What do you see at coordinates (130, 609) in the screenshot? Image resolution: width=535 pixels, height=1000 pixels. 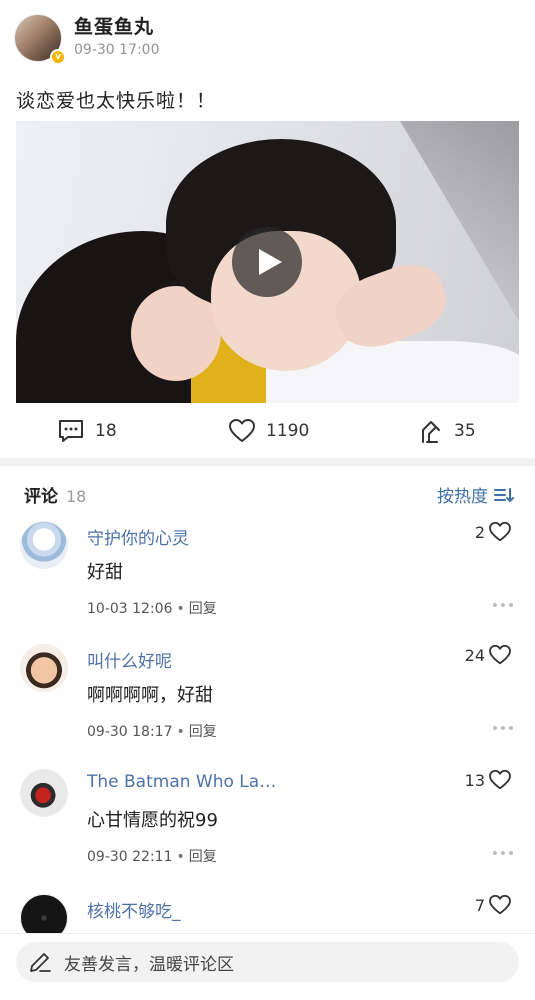 I see `comment-time: 10-03 12:06` at bounding box center [130, 609].